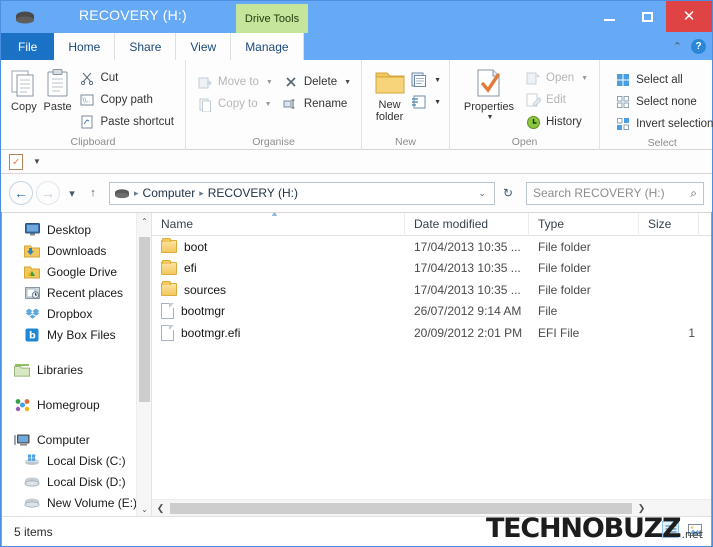 This screenshot has width=713, height=547. What do you see at coordinates (431, 269) in the screenshot?
I see `table-row: efi 17/04/2013 10:35 ... File folder` at bounding box center [431, 269].